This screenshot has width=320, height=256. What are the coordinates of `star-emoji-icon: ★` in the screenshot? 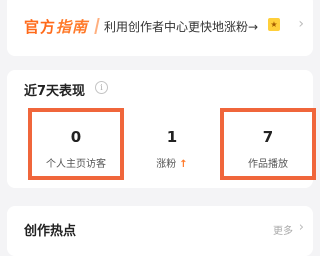 It's located at (274, 24).